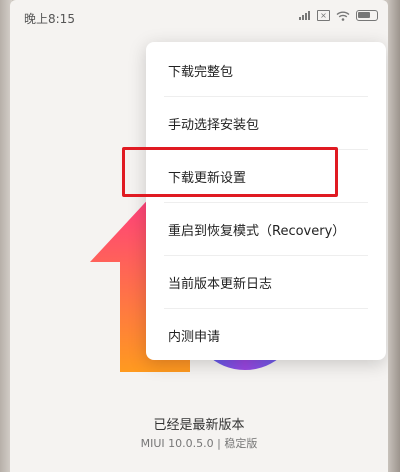  Describe the element at coordinates (266, 334) in the screenshot. I see `menu-item-beta-application: 内测申请` at that location.